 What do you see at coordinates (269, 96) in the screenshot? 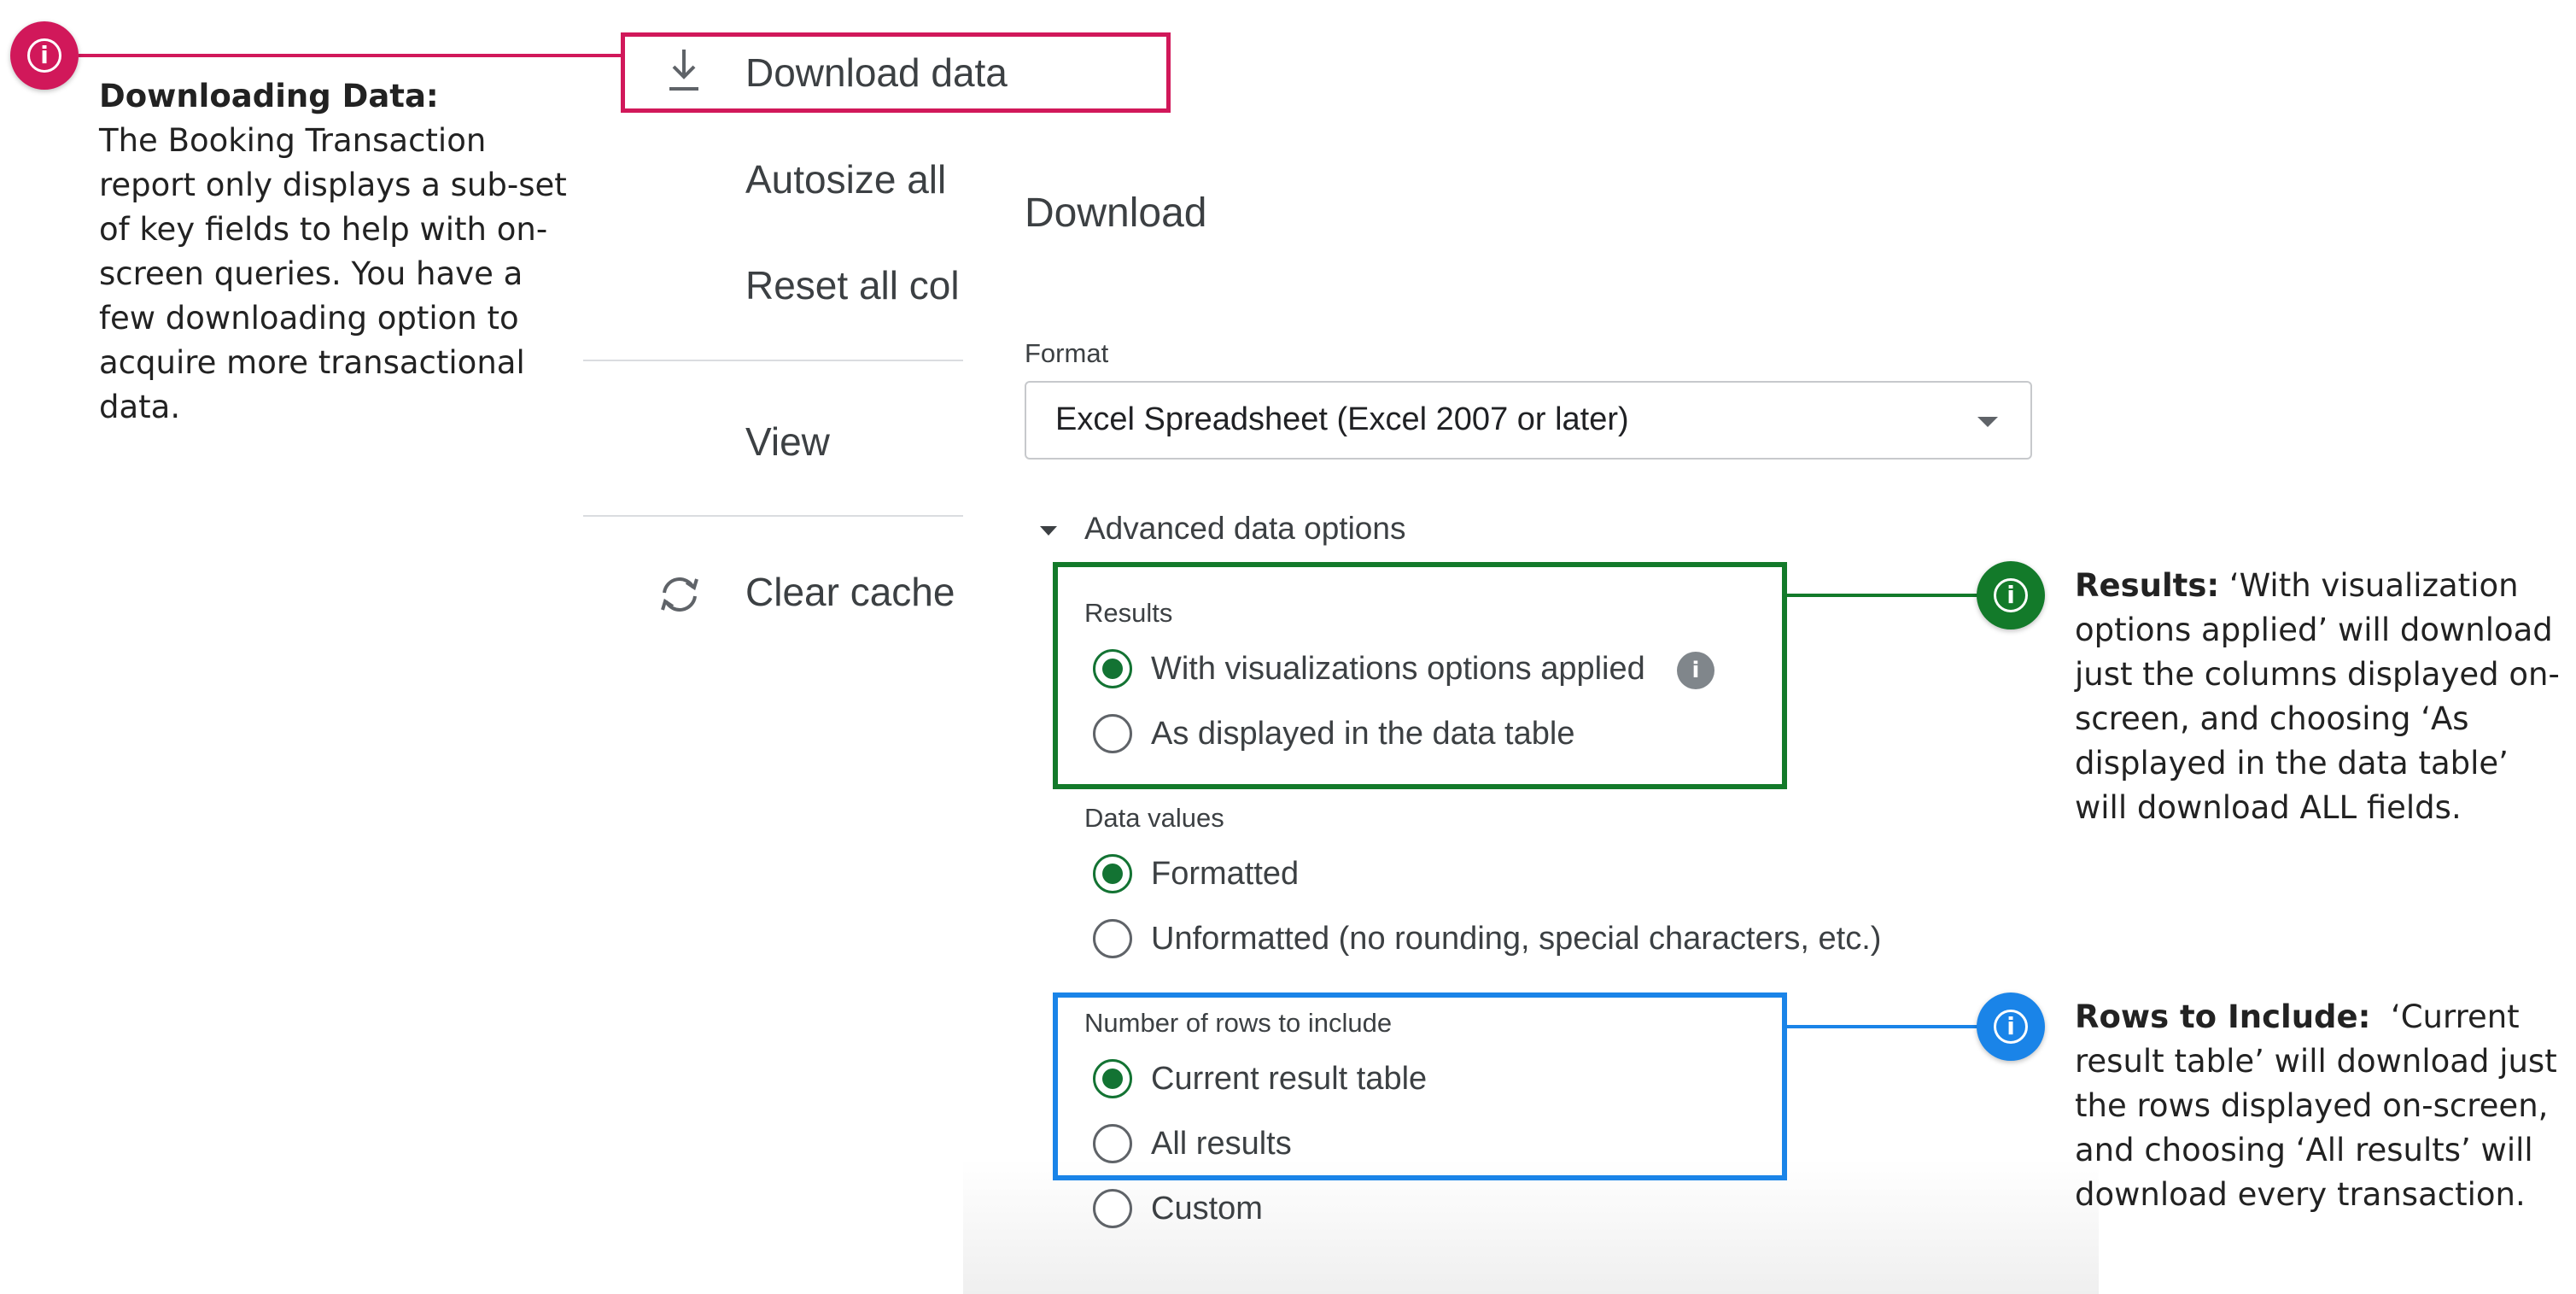
I see `annotation-title: Downloading Data:` at bounding box center [269, 96].